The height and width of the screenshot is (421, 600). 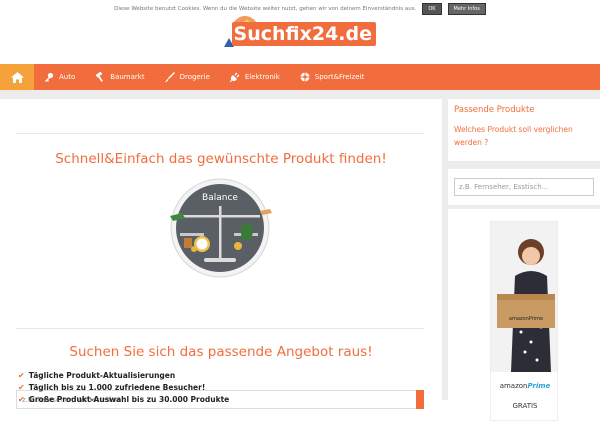 I want to click on site-logo: ★ ★ ★ Suchfix24.de, so click(x=300, y=33).